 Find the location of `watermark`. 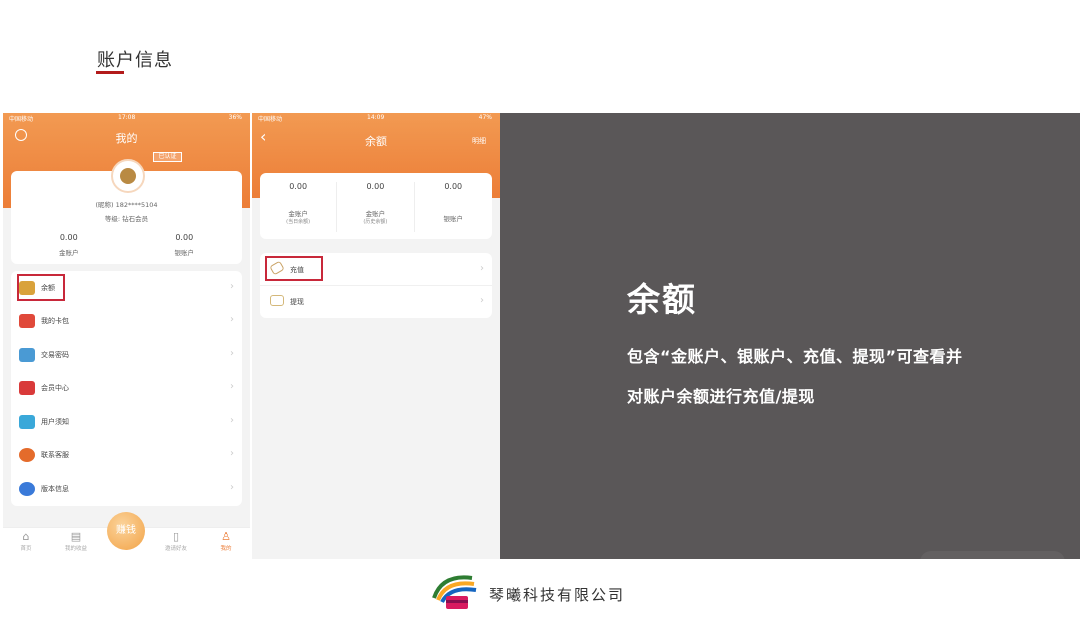

watermark is located at coordinates (992, 562).